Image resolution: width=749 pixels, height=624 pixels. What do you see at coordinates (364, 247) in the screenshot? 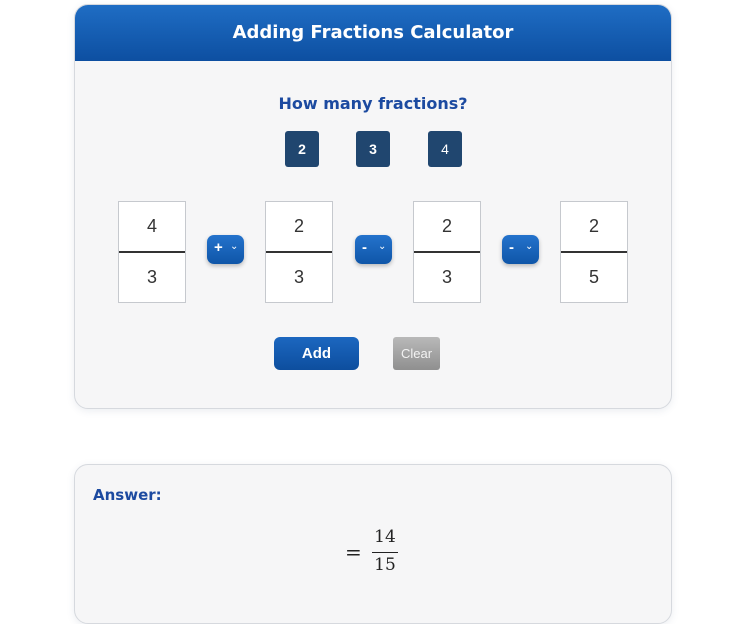
I see `operator-2-symbol: -` at bounding box center [364, 247].